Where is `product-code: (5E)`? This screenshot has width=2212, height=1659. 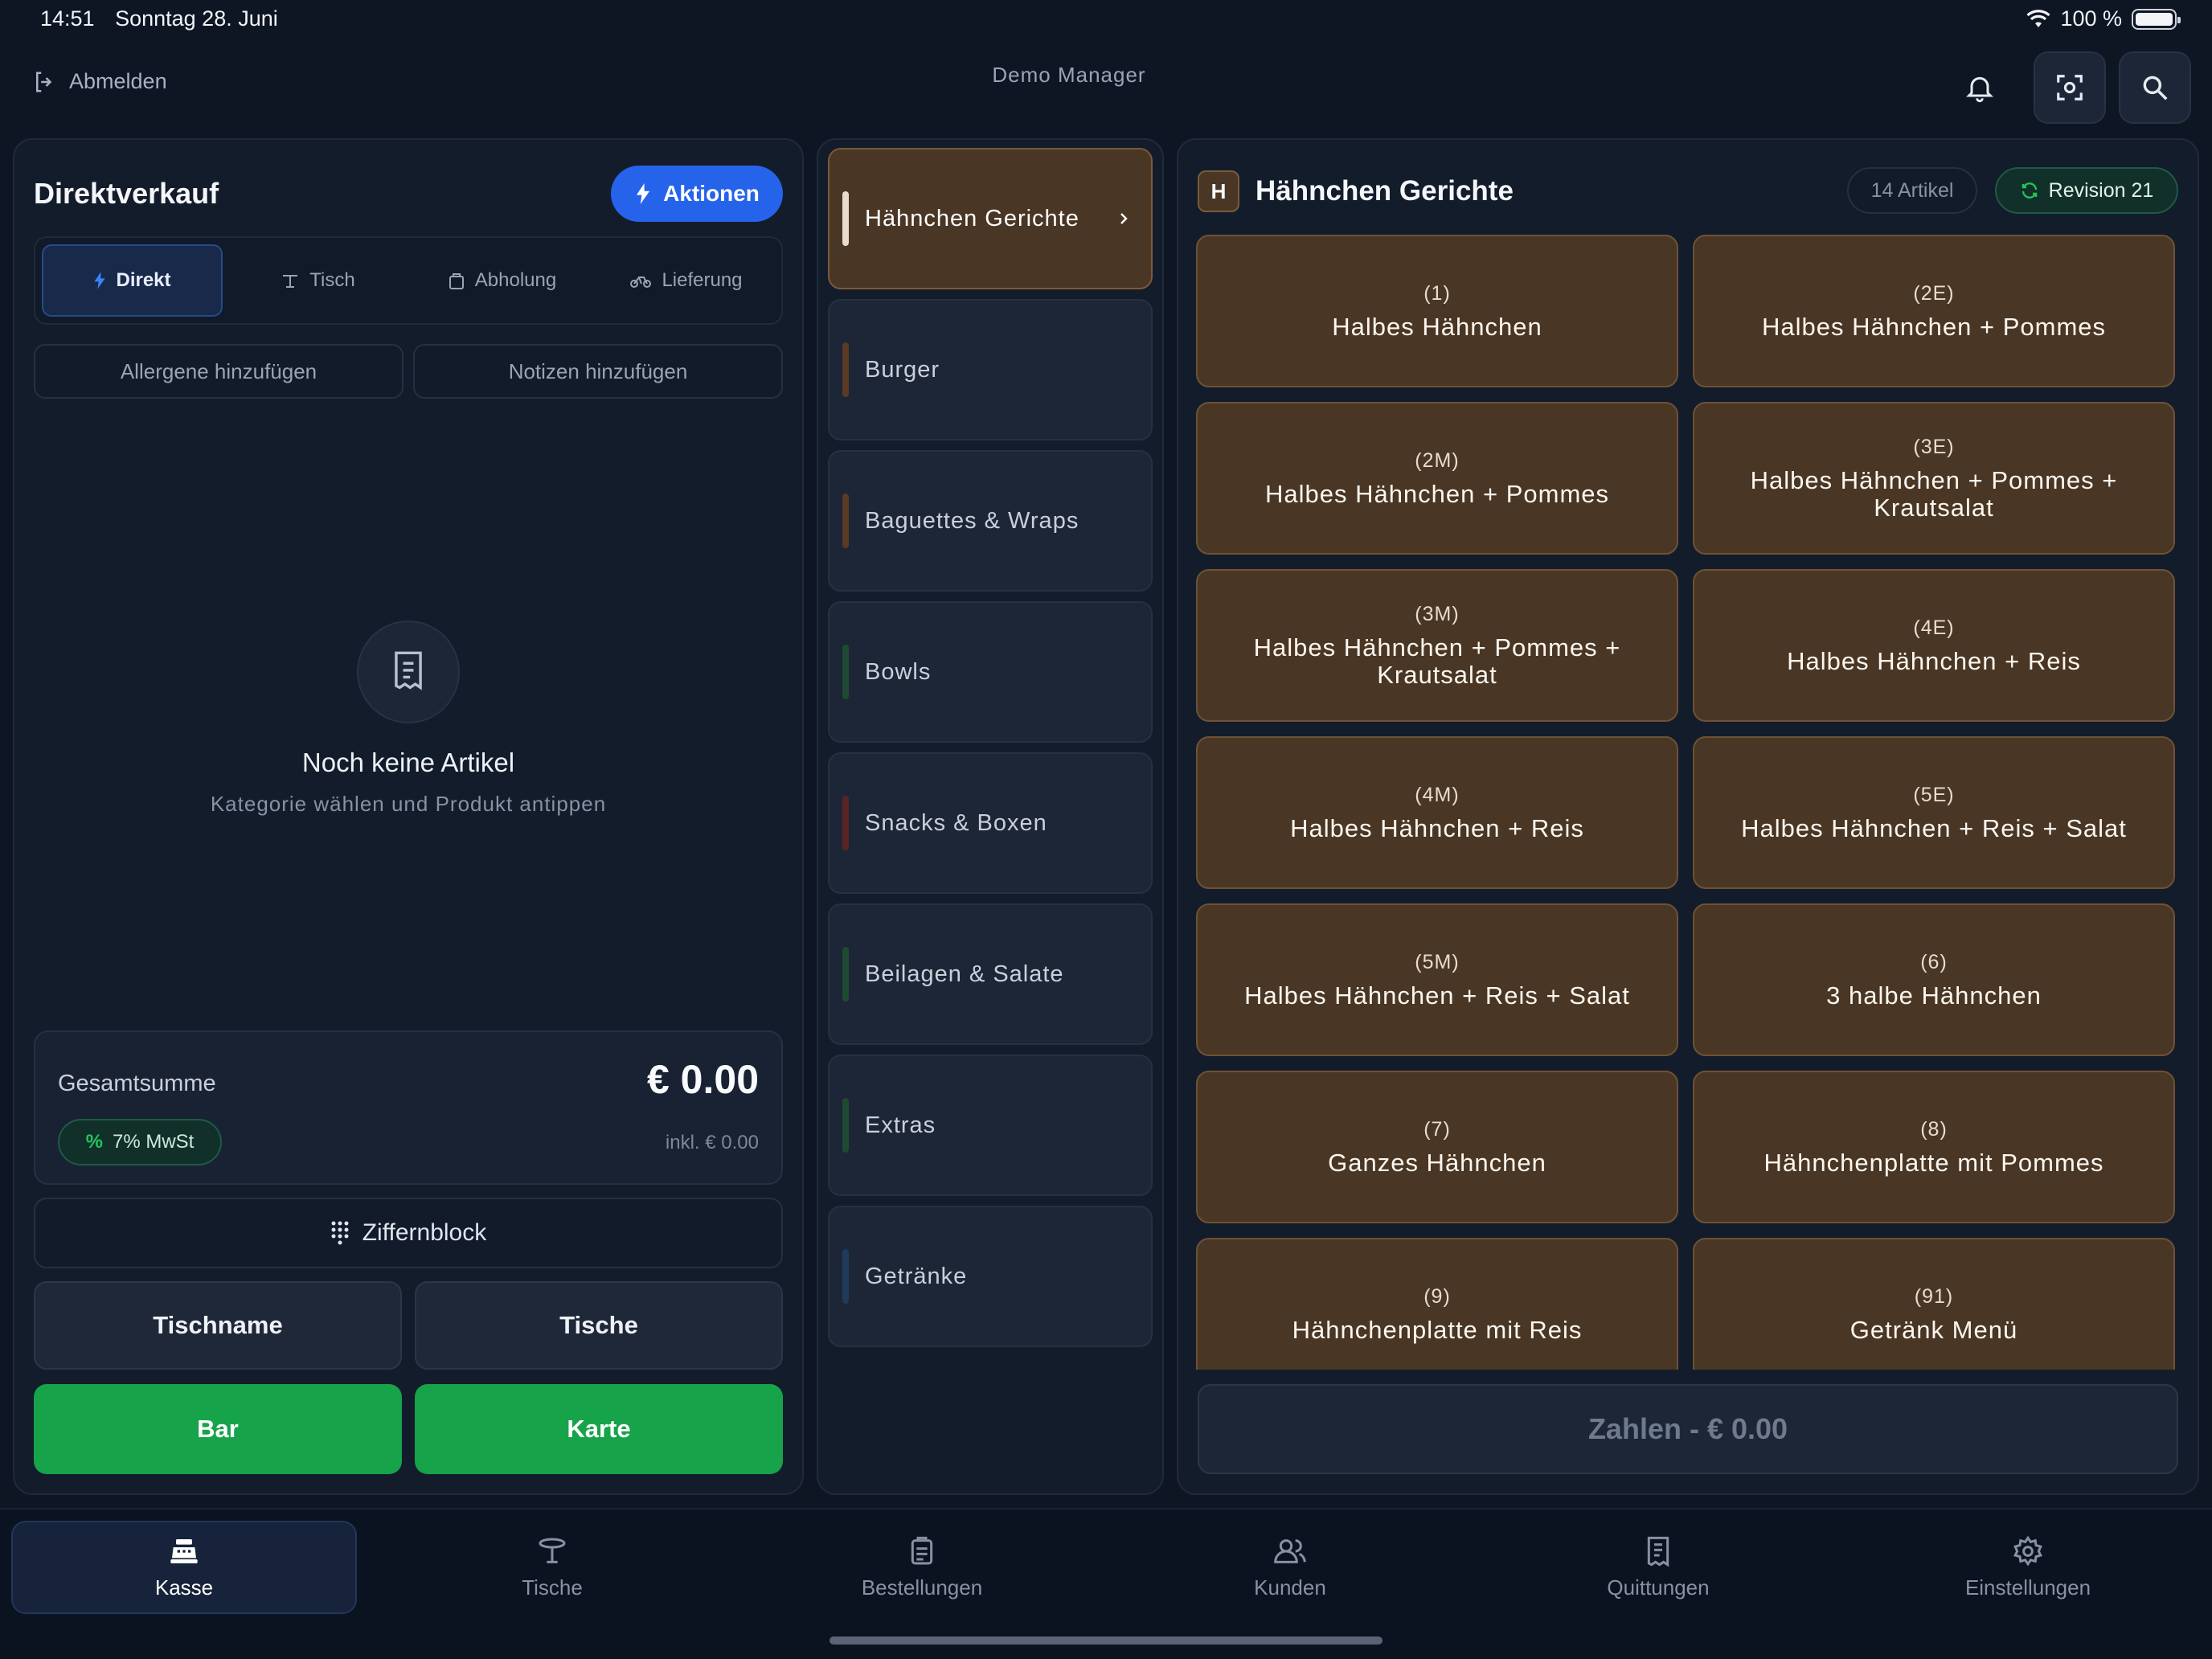 product-code: (5E) is located at coordinates (1934, 794).